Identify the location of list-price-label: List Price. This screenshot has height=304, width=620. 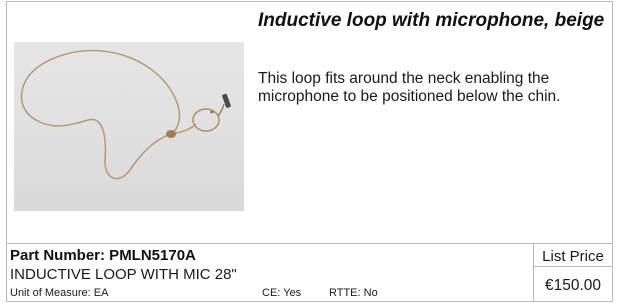
(573, 256).